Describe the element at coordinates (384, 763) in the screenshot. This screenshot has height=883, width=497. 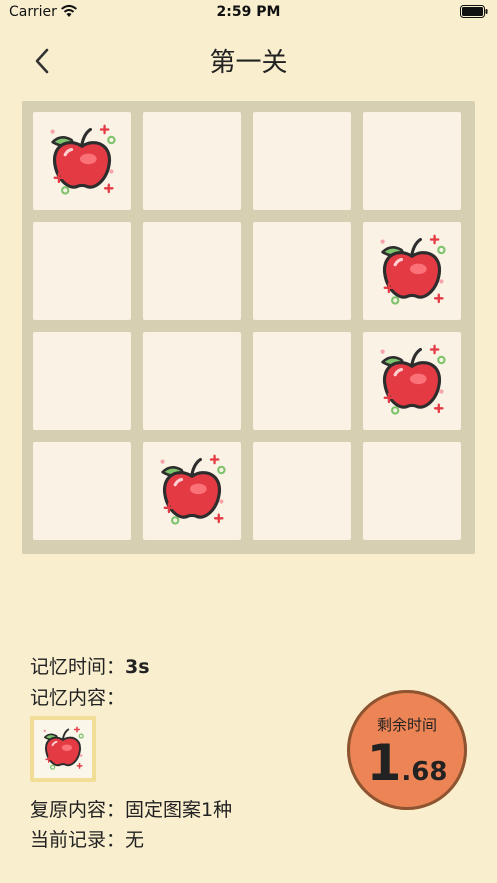
I see `timer-value-int: 1` at that location.